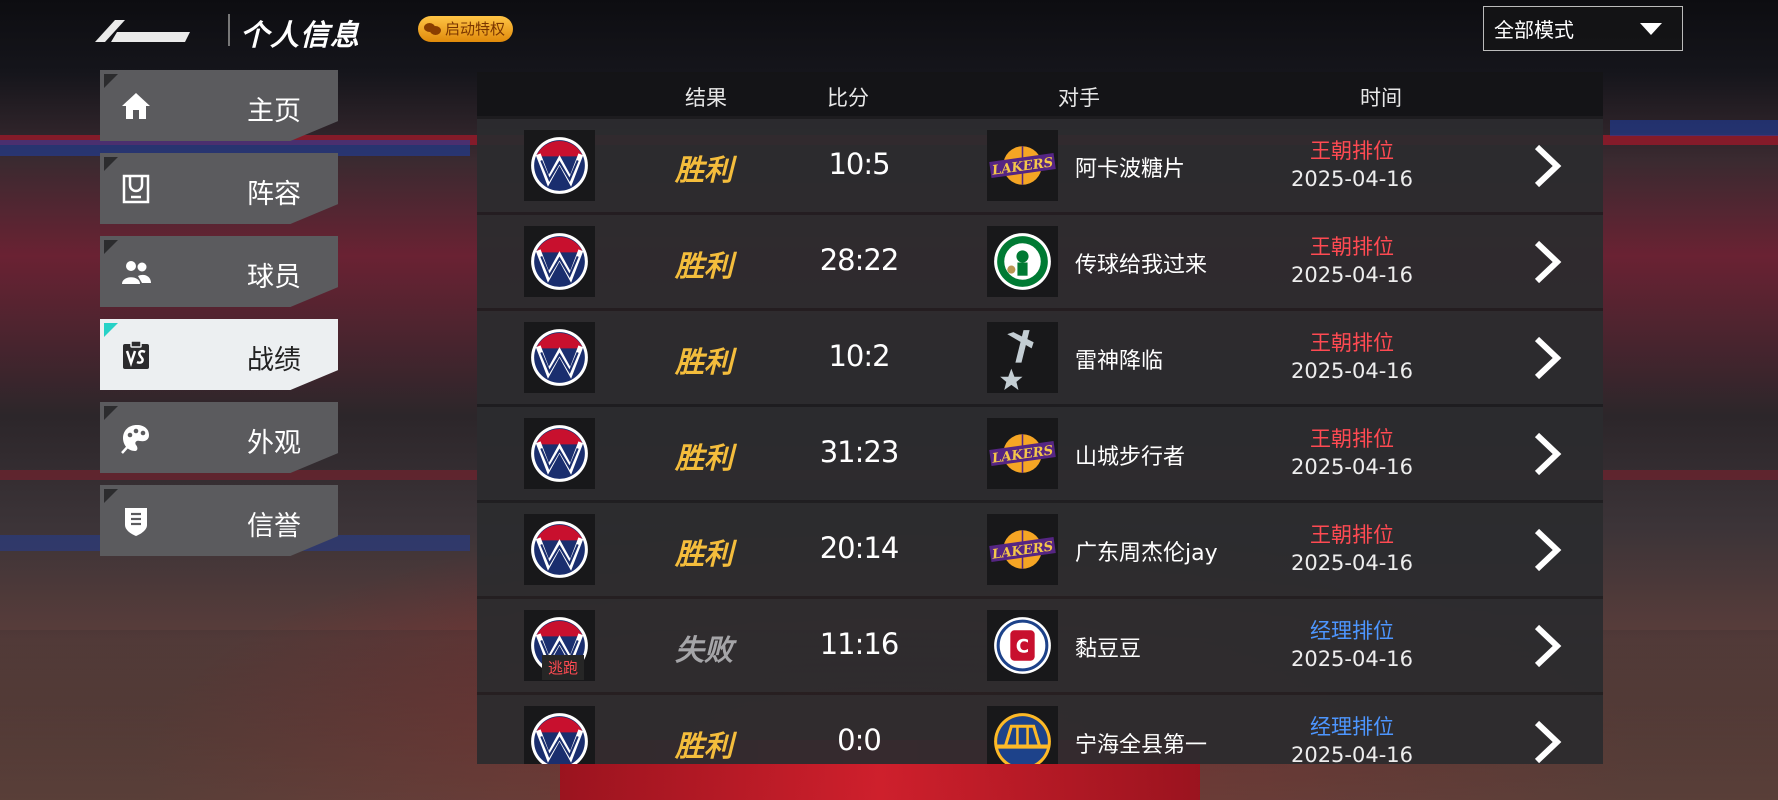 This screenshot has width=1778, height=800. I want to click on sidebar-item-credit: 信誉, so click(219, 520).